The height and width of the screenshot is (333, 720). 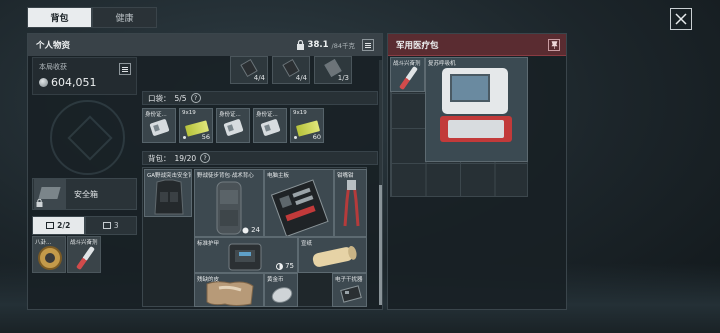 I want to click on pocket-header: 口袋： 5/5 ?, so click(x=260, y=98).